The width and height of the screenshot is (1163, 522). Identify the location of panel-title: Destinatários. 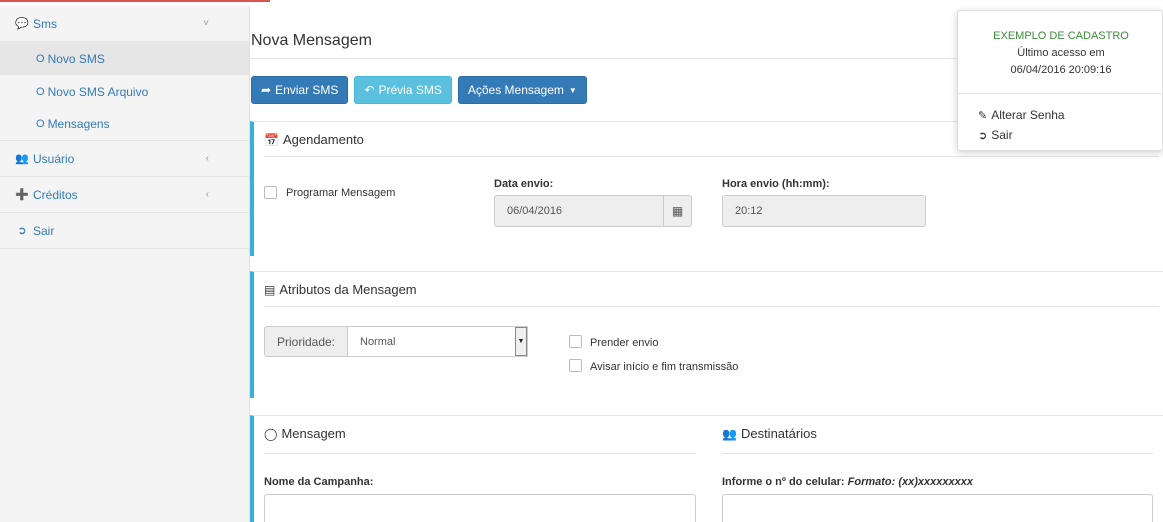
(778, 433).